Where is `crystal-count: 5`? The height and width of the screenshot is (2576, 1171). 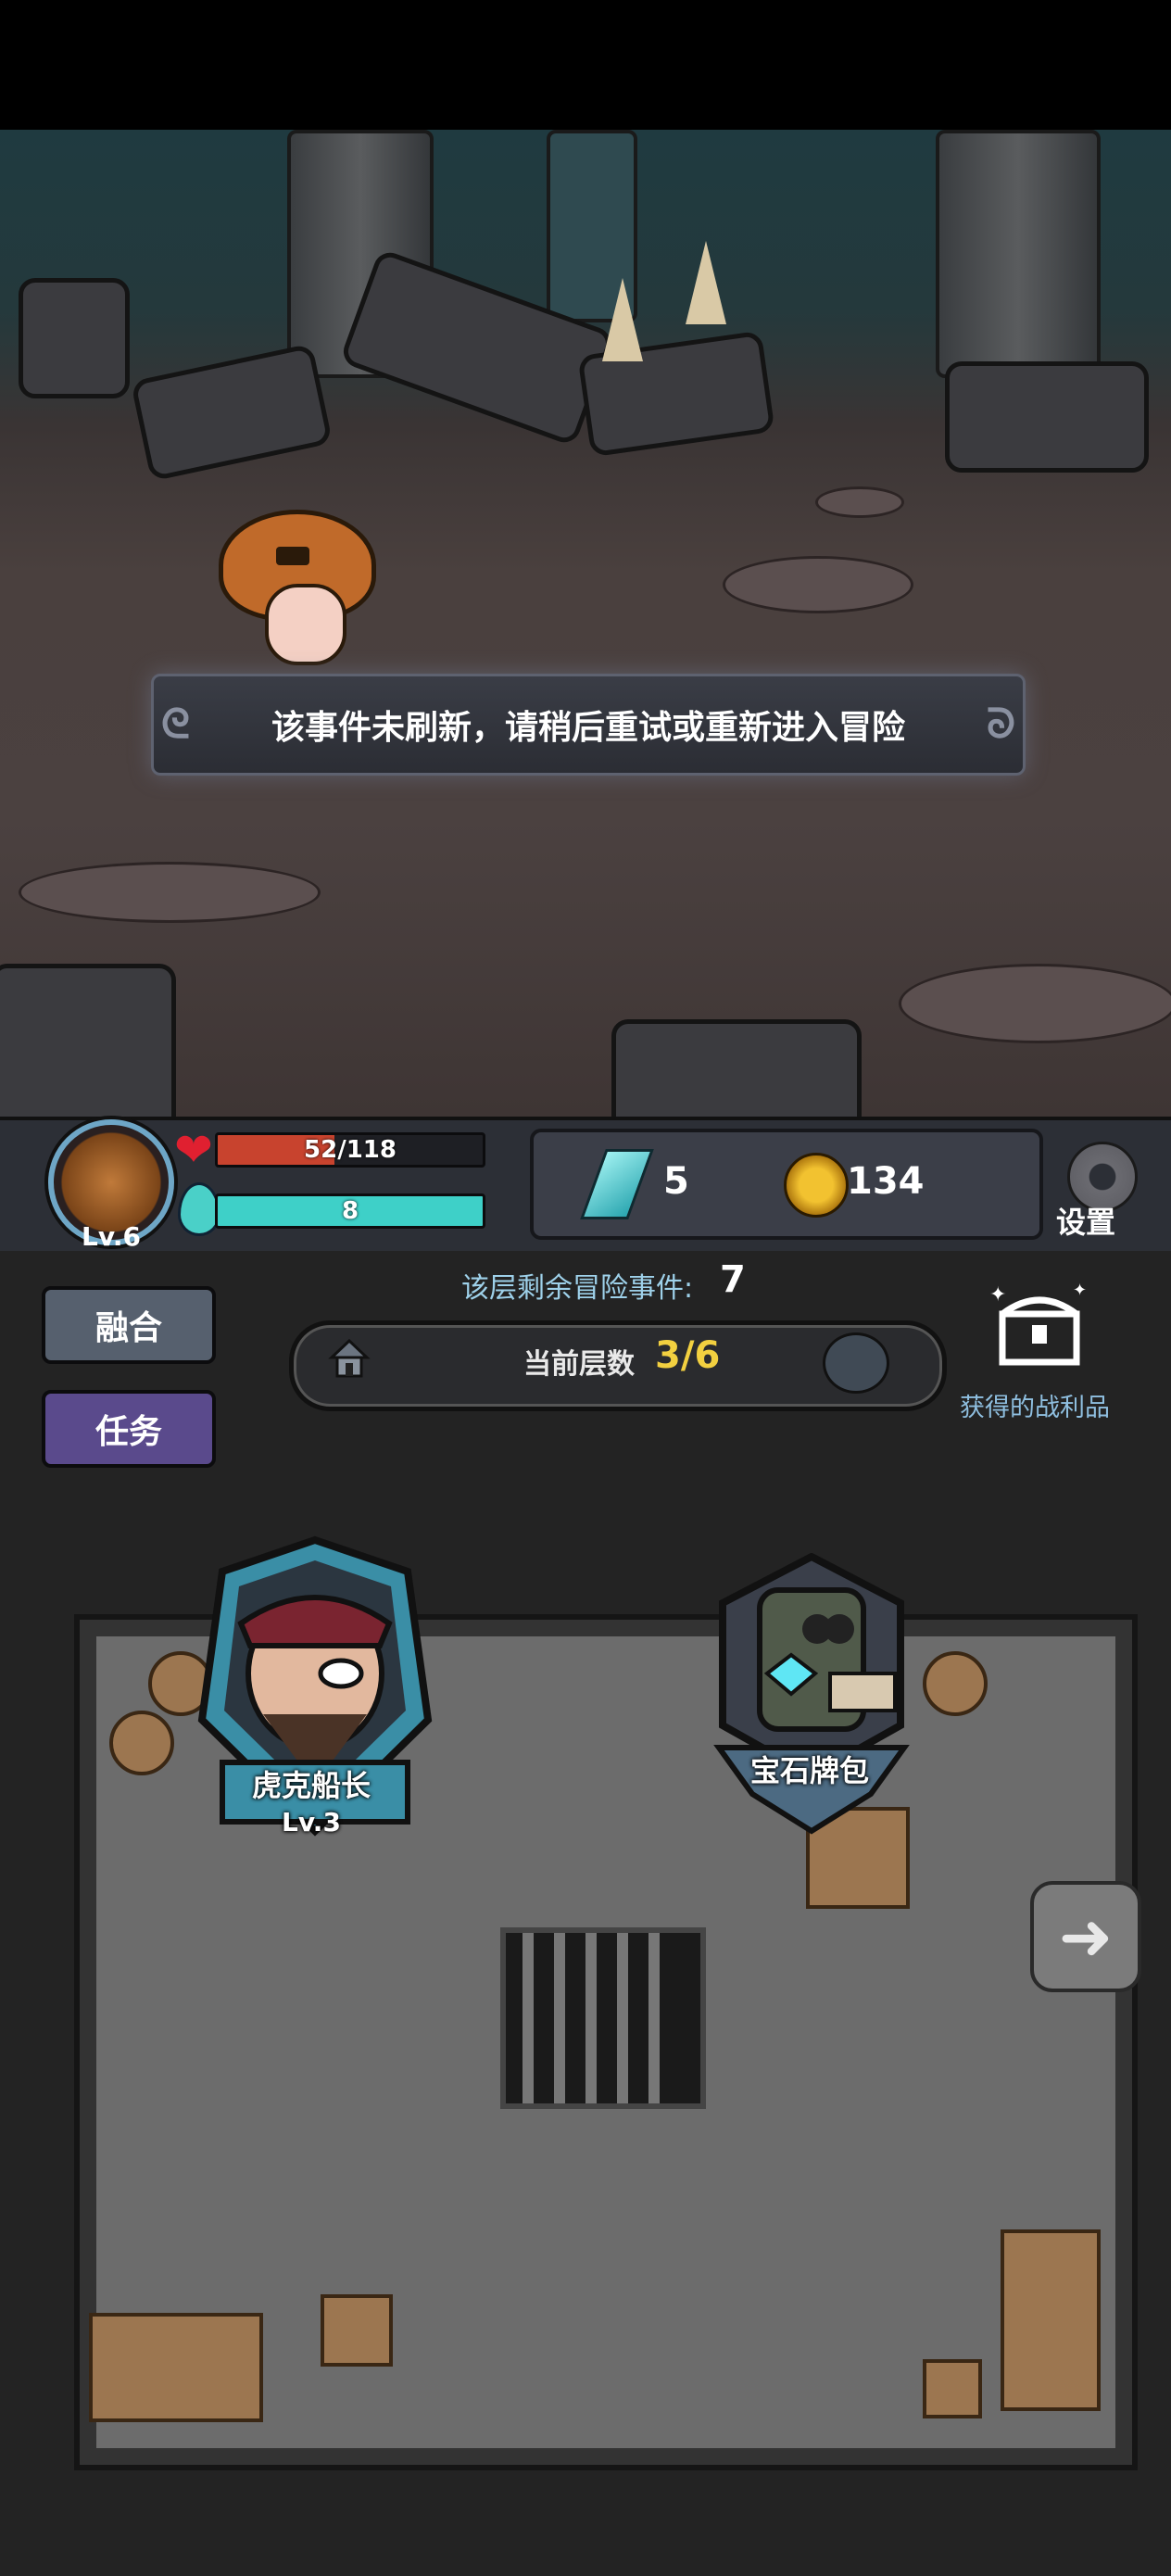
crystal-count: 5 is located at coordinates (676, 1181).